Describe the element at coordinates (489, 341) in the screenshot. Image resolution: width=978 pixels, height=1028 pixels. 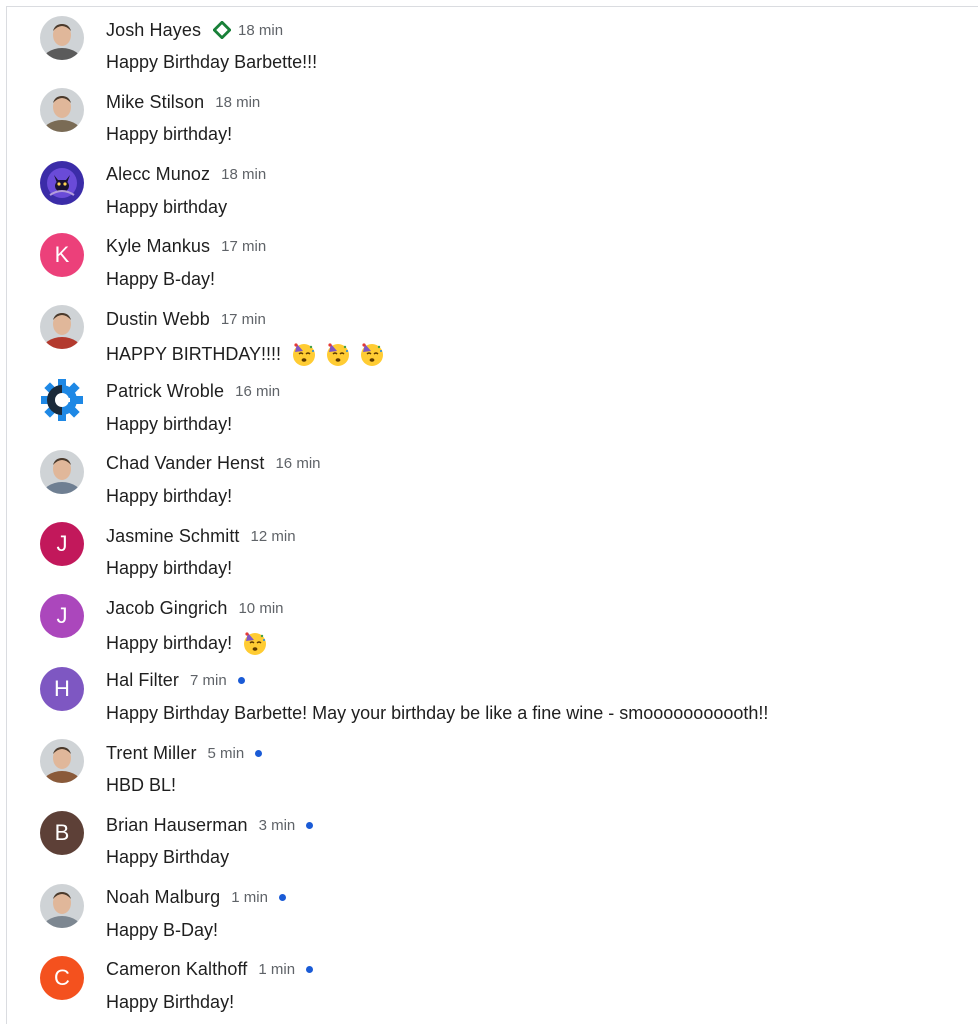
I see `message-item: Dustin Webb 17 min HAPPY BIRTHDAY!!!!` at that location.